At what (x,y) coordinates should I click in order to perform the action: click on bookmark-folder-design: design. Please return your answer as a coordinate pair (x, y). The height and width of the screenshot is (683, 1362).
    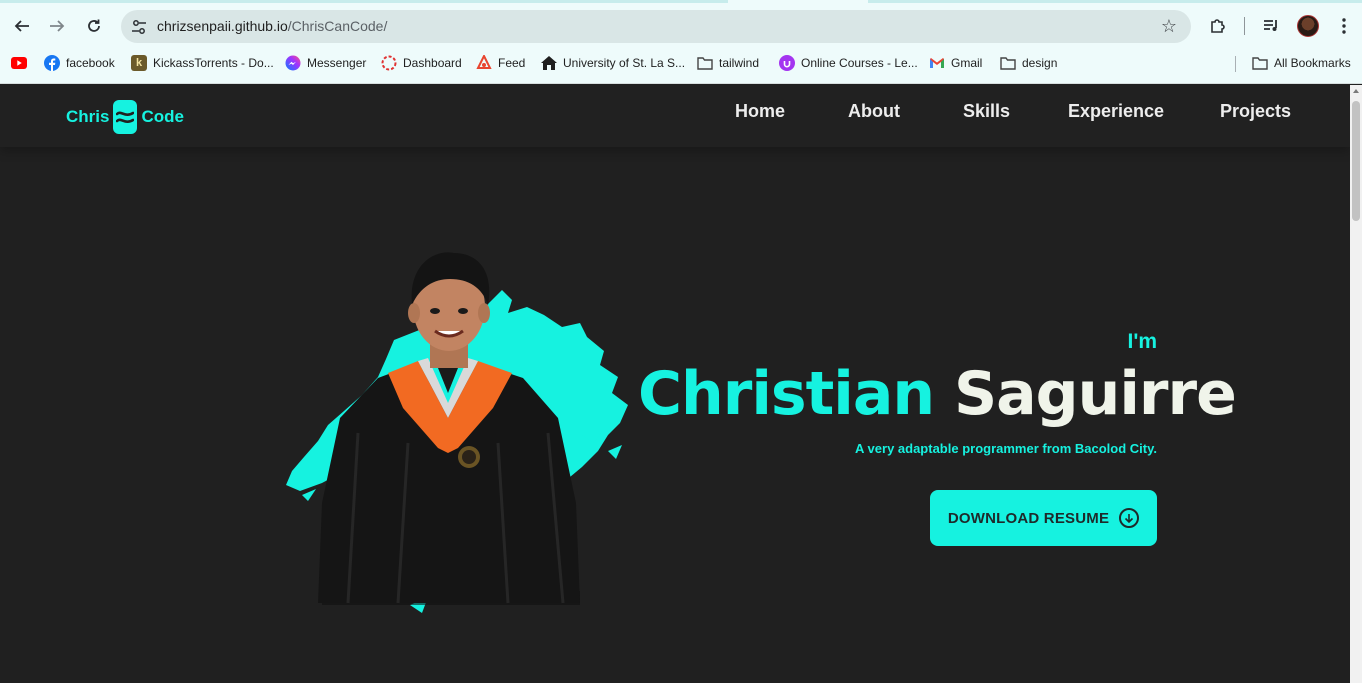
    Looking at the image, I should click on (1028, 63).